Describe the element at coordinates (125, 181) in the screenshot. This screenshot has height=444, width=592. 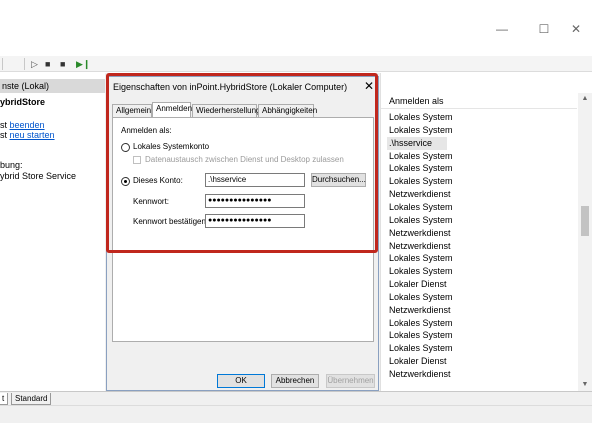
I see `this-account-radio` at that location.